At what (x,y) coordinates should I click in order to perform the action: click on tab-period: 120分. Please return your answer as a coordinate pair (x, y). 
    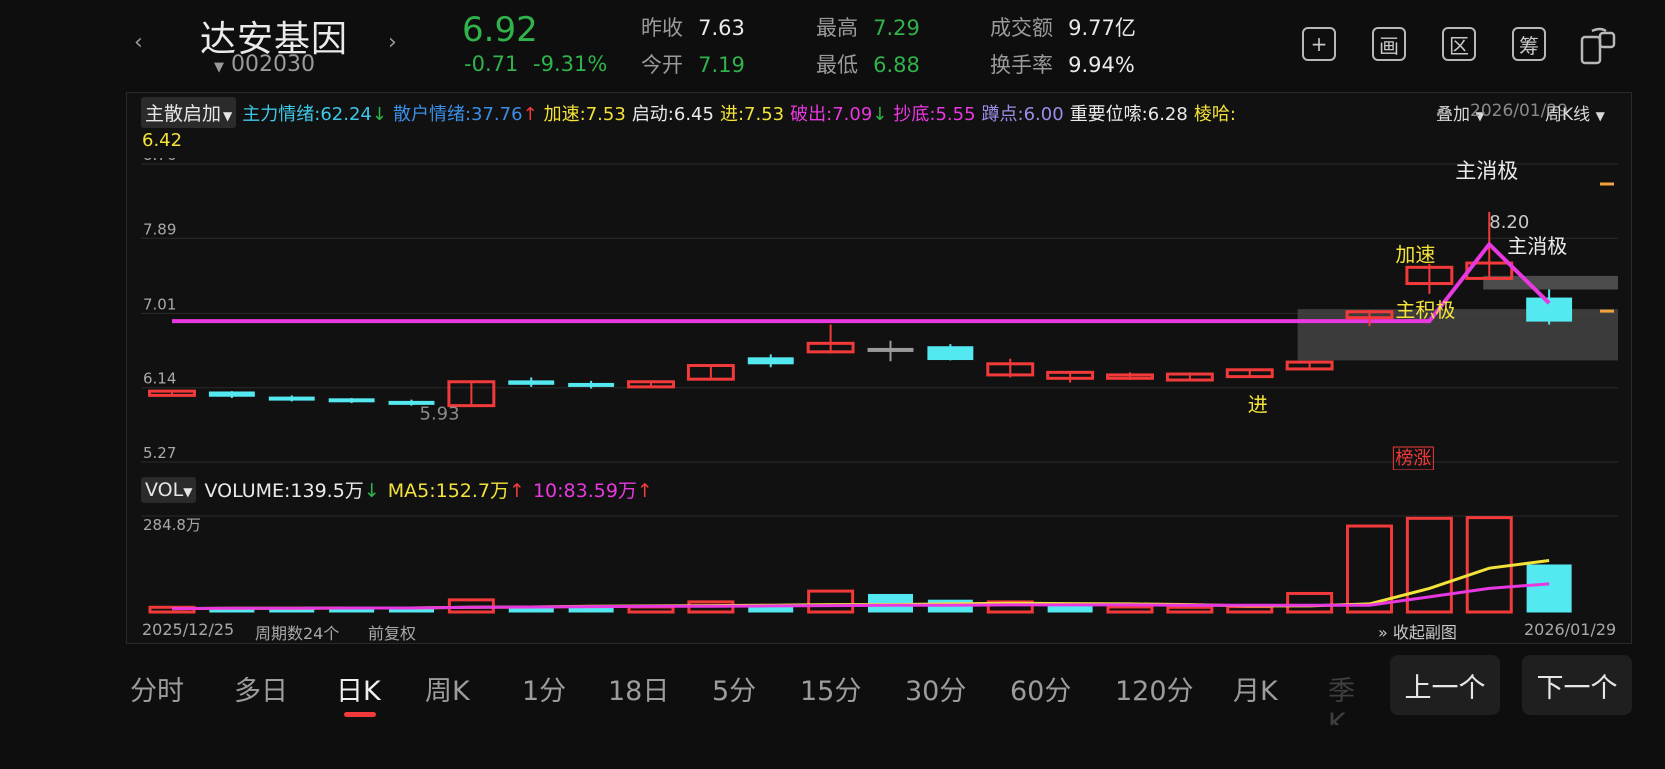
    Looking at the image, I should click on (1154, 688).